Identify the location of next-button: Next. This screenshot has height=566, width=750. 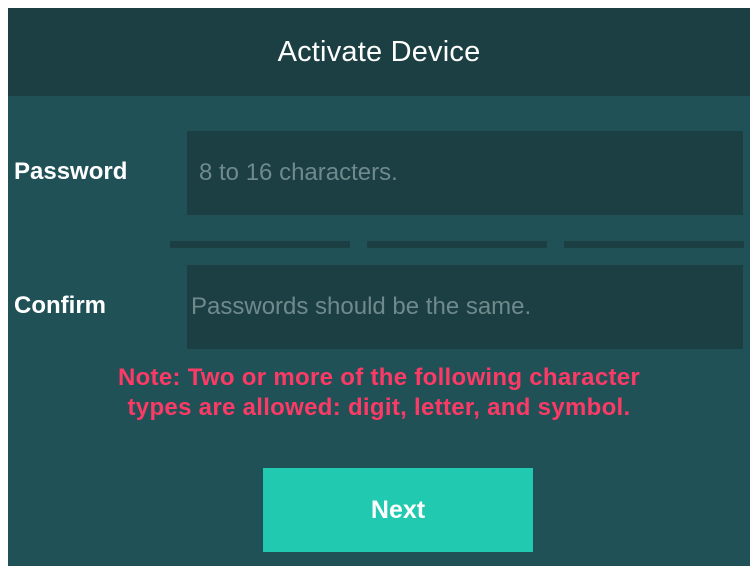
(398, 510).